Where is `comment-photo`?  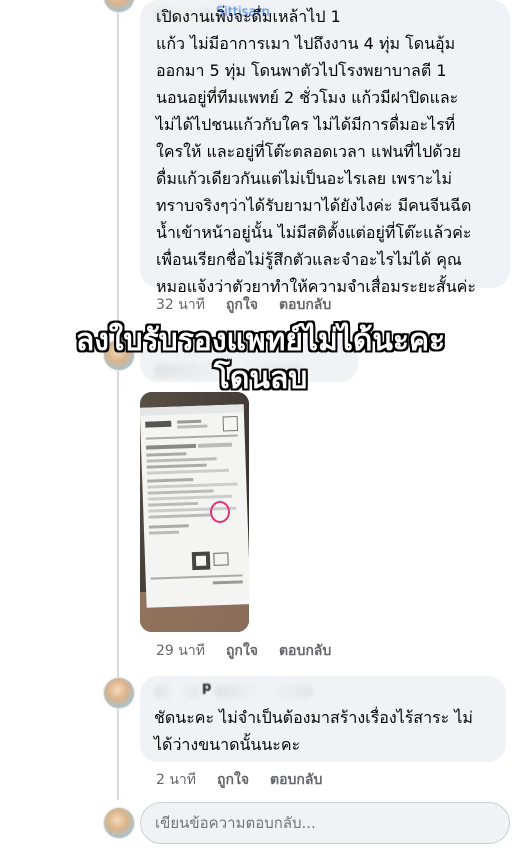
comment-photo is located at coordinates (194, 512).